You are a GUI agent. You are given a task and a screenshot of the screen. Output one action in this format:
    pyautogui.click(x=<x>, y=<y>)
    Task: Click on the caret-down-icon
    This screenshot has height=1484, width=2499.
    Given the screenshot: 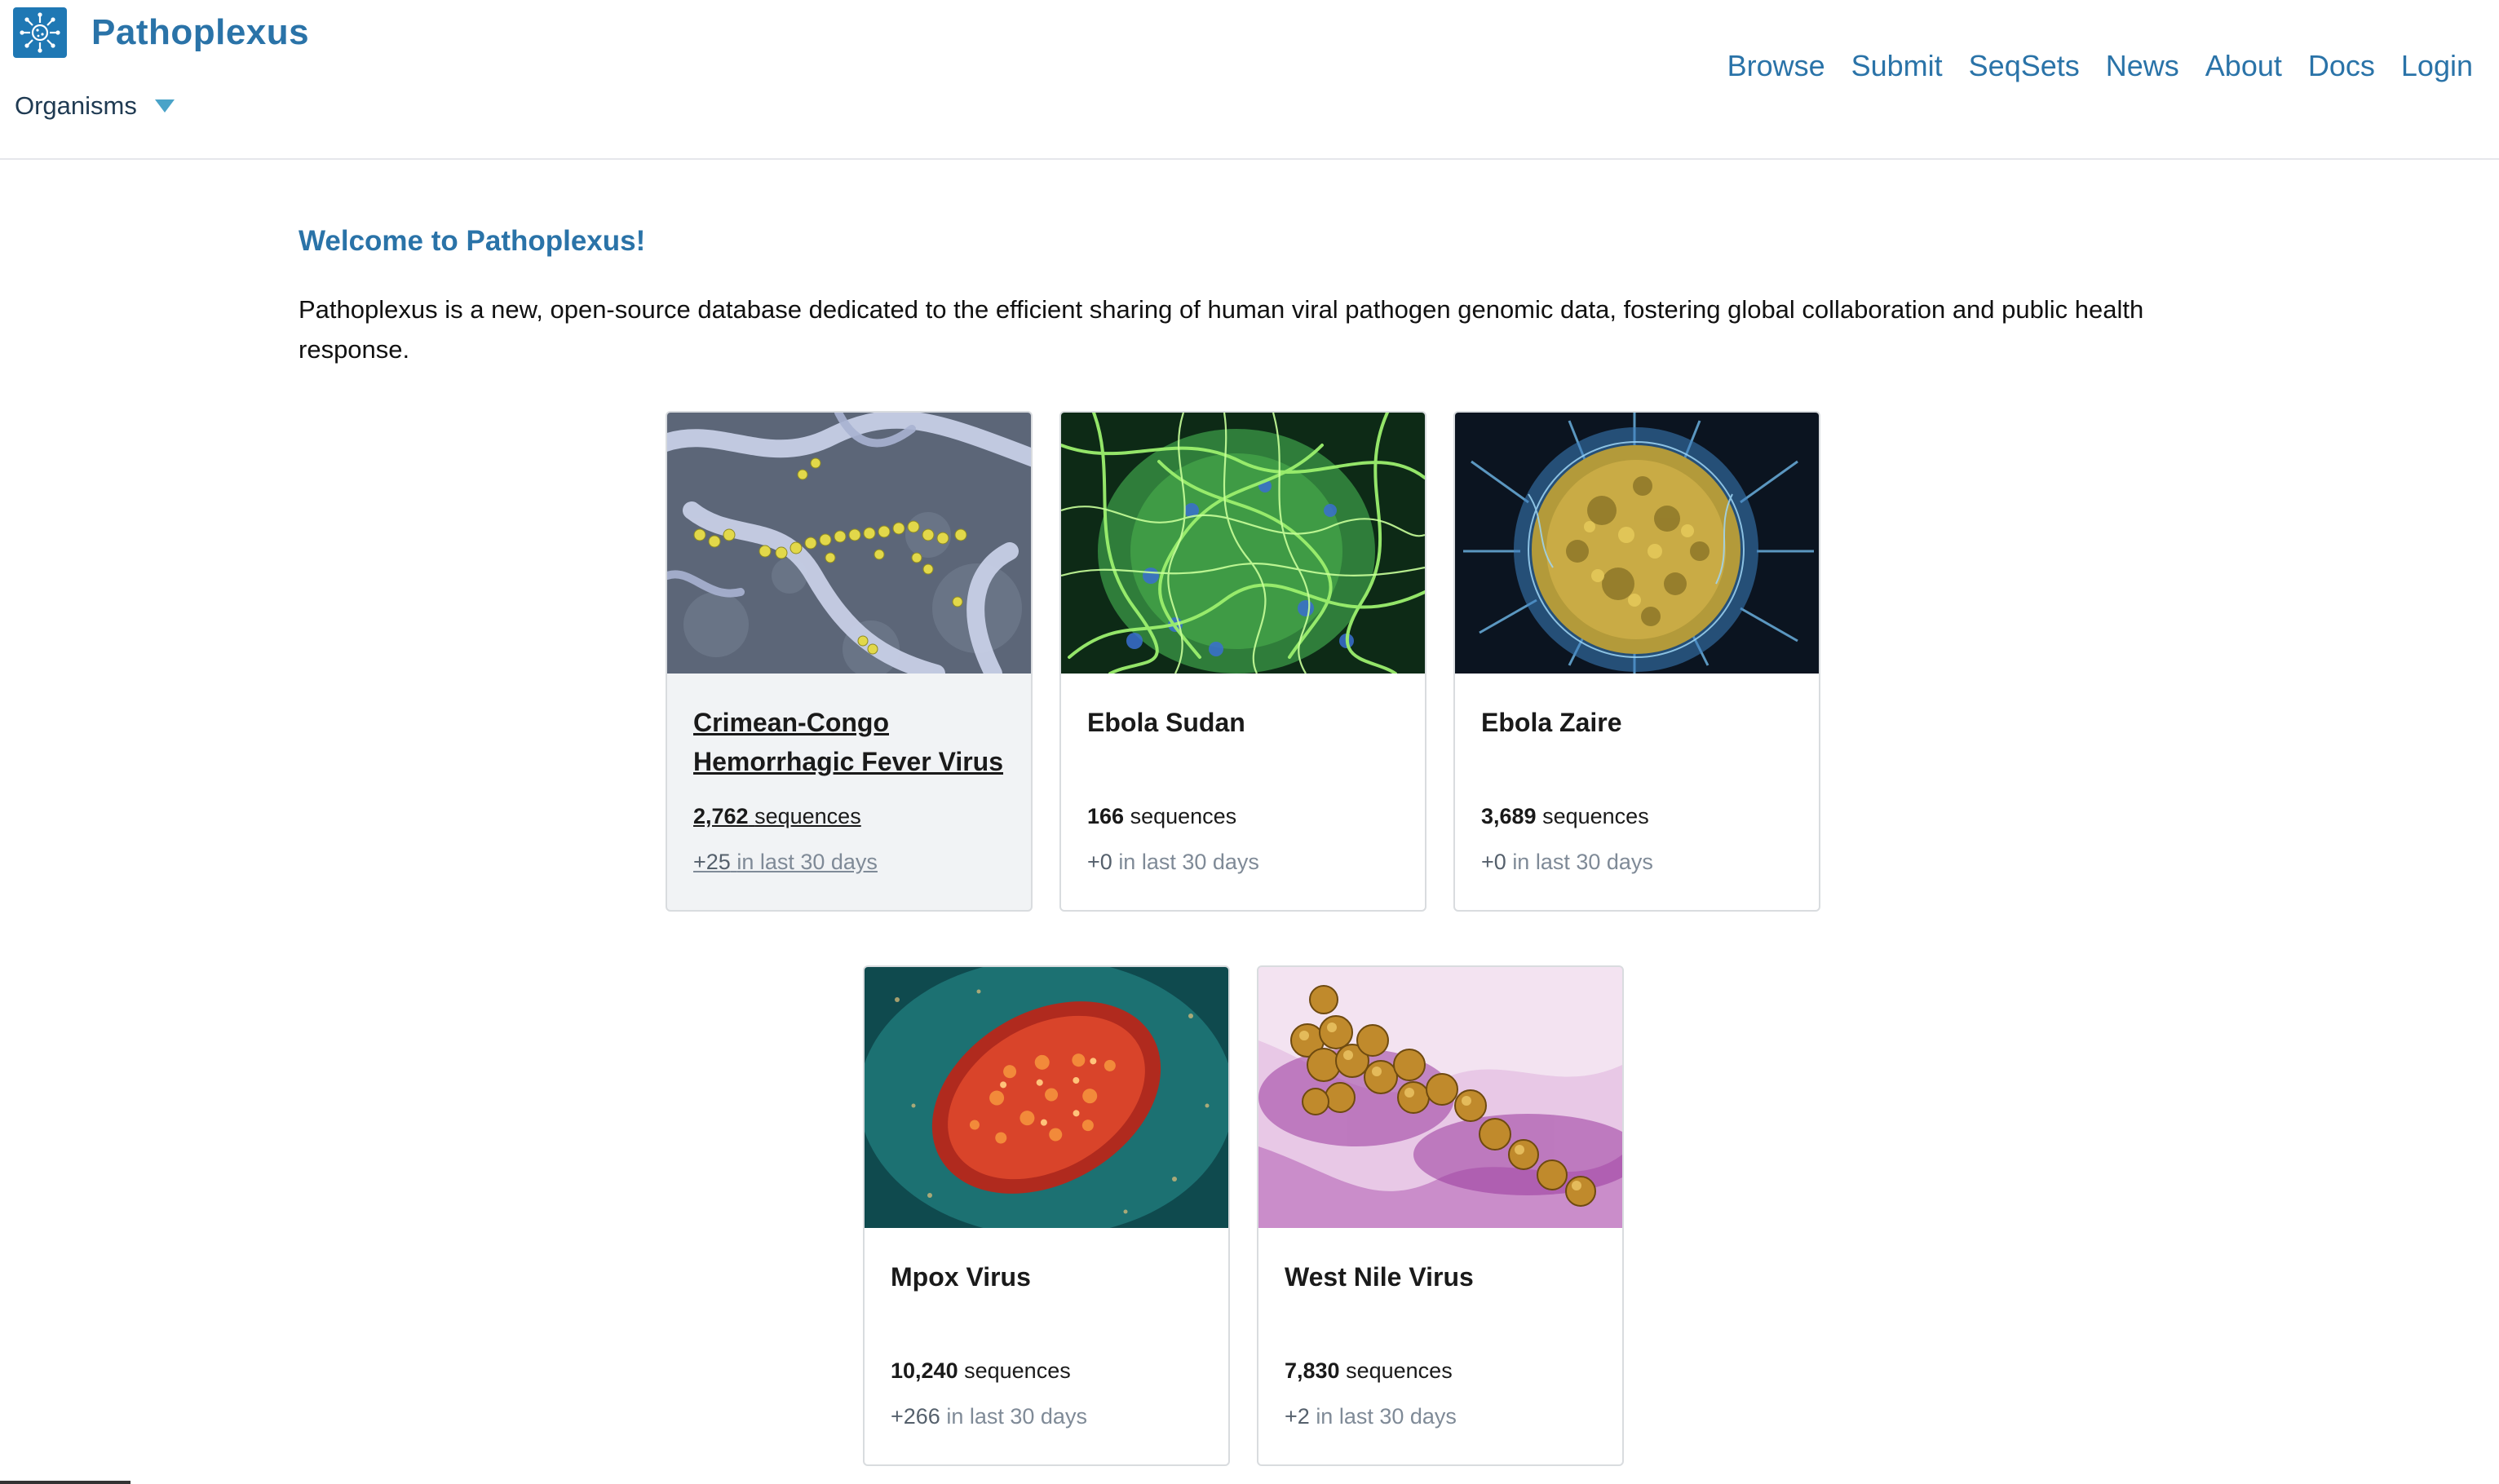 What is the action you would take?
    pyautogui.click(x=164, y=106)
    